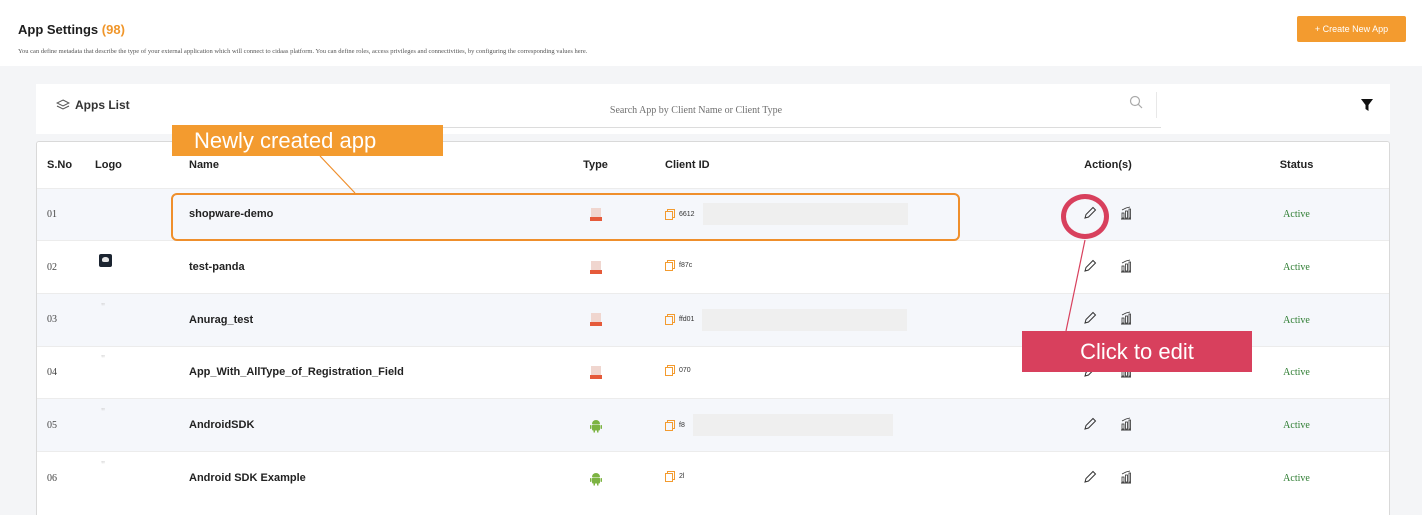 The height and width of the screenshot is (515, 1422). I want to click on search-input, so click(696, 110).